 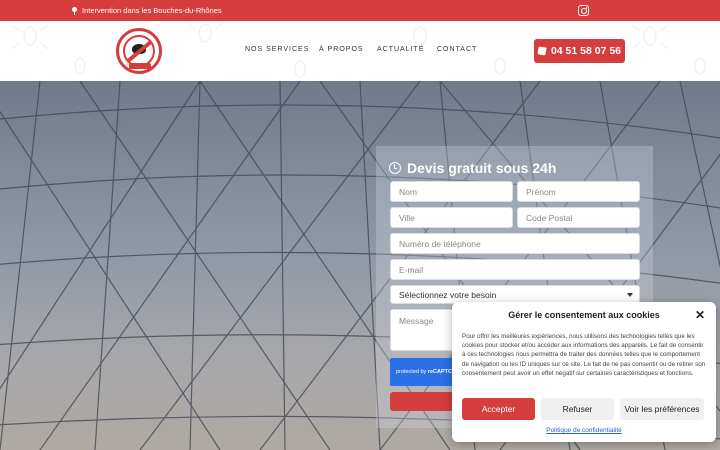 What do you see at coordinates (515, 269) in the screenshot?
I see `email-input: E-mail` at bounding box center [515, 269].